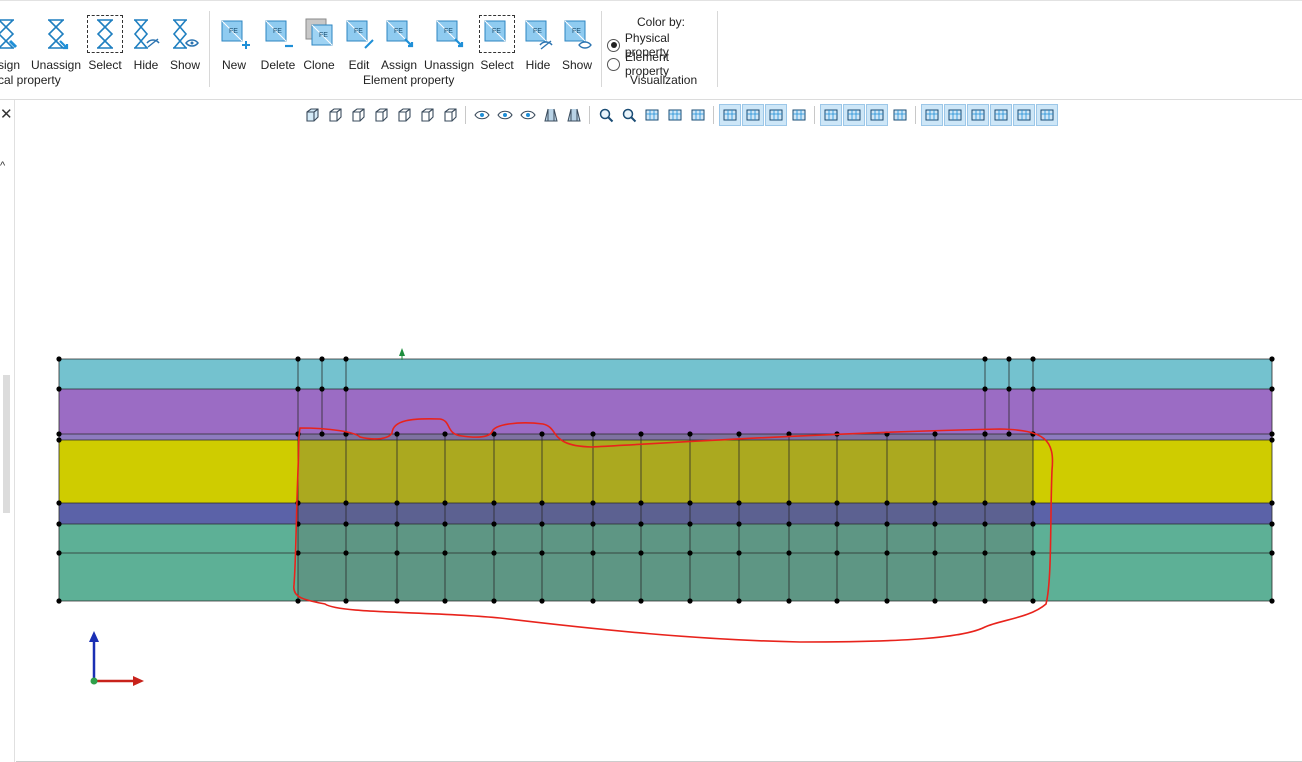 Image resolution: width=1302 pixels, height=762 pixels. Describe the element at coordinates (278, 47) in the screenshot. I see `fe-delete-button: FE Delete` at that location.